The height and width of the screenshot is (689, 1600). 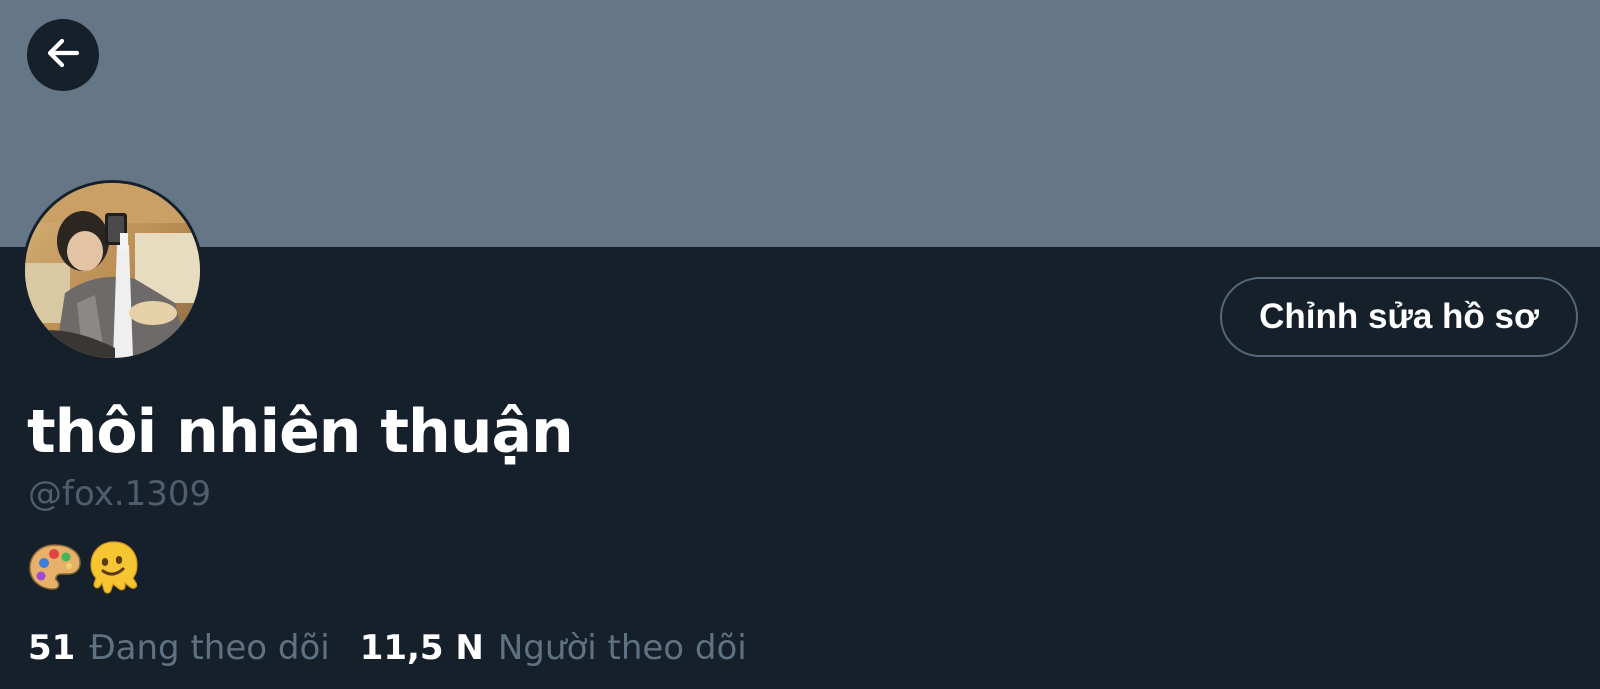 What do you see at coordinates (209, 648) in the screenshot?
I see `following-label: Đang theo dõi` at bounding box center [209, 648].